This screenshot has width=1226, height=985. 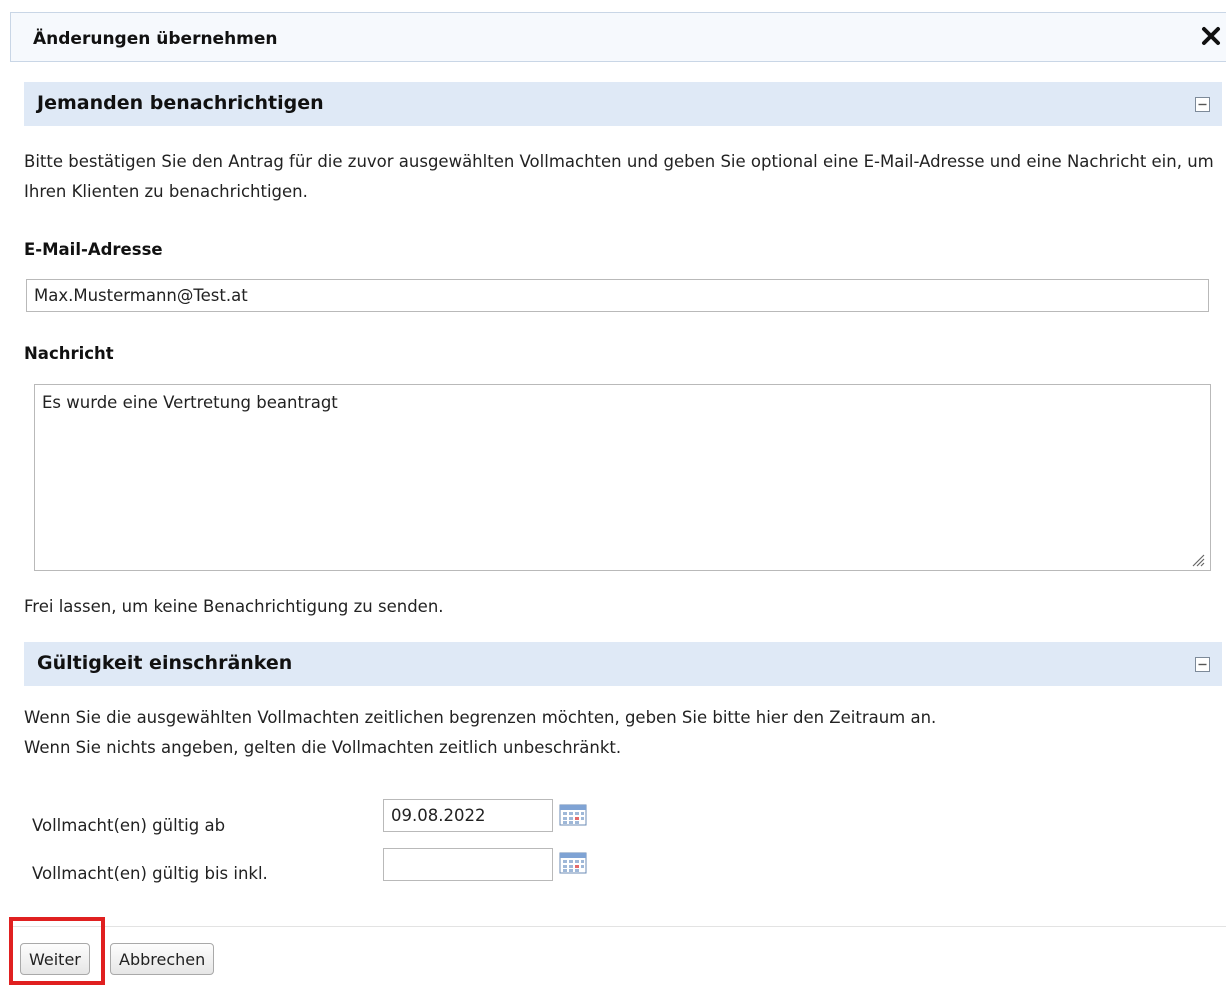 What do you see at coordinates (150, 873) in the screenshot?
I see `valid-to-label: Vollmacht(en) gültig bis inkl.` at bounding box center [150, 873].